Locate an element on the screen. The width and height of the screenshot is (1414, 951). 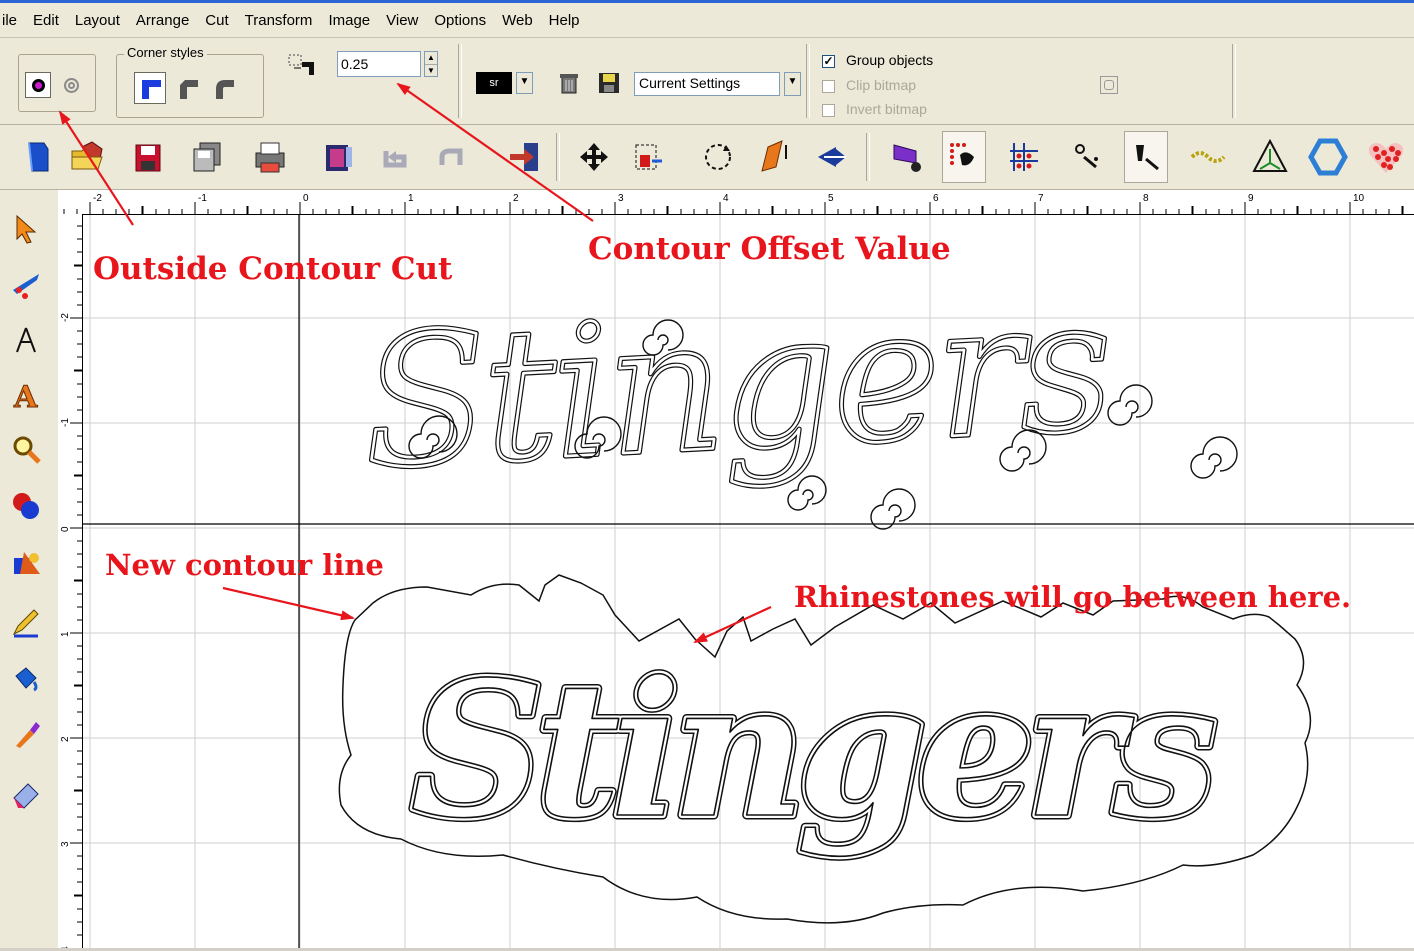
svg-text: A is located at coordinates (25, 396).